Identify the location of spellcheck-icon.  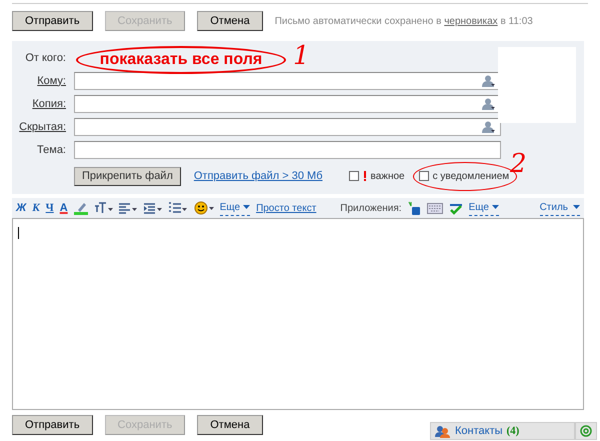
(455, 208).